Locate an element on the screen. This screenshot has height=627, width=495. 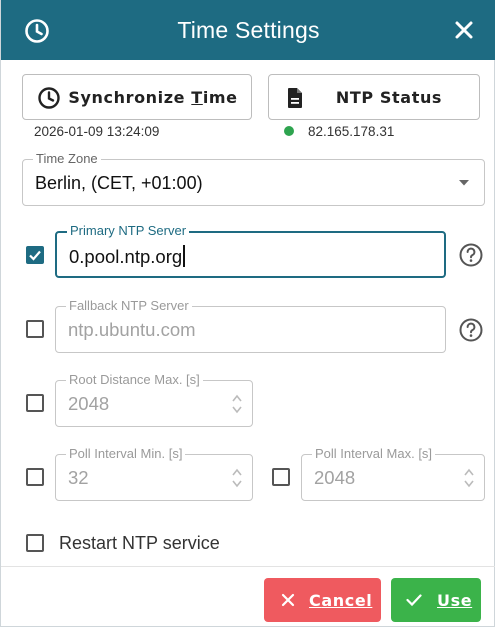
poll-min-input: Poll Interval Min. [s] 32 is located at coordinates (154, 473).